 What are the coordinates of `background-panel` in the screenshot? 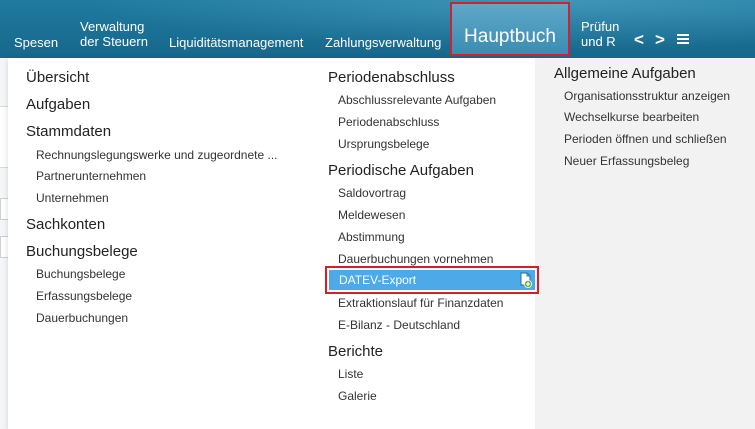 It's located at (4, 137).